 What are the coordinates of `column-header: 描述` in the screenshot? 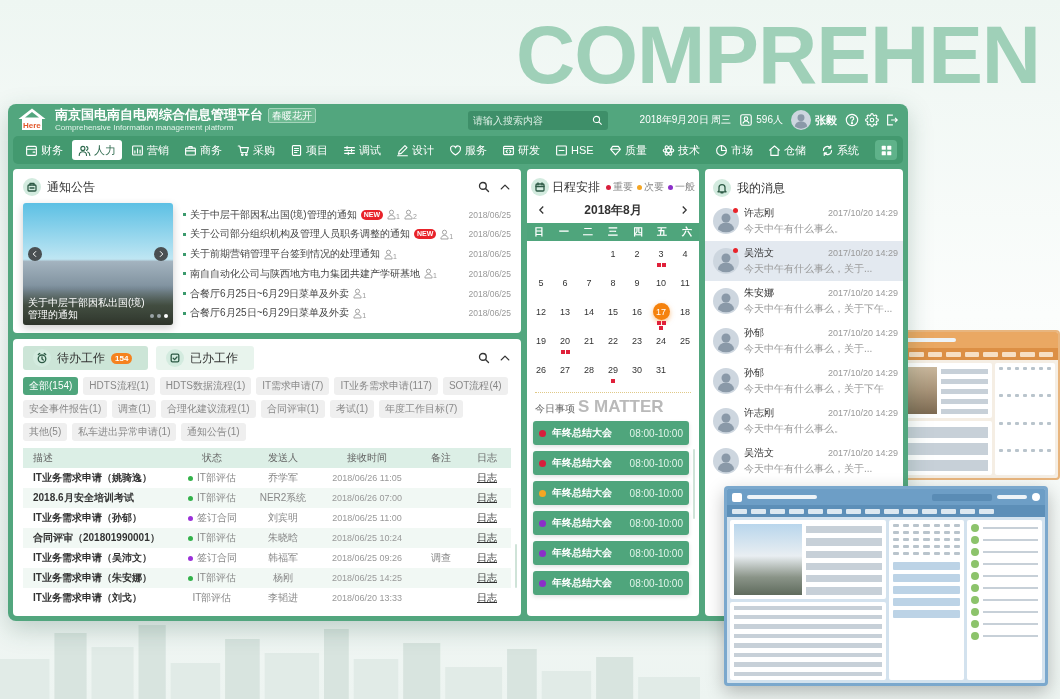 It's located at (43, 458).